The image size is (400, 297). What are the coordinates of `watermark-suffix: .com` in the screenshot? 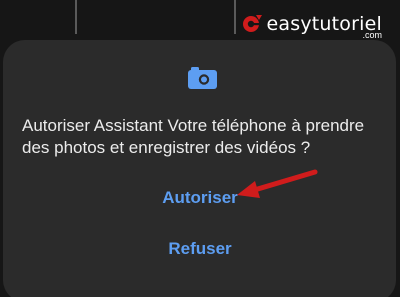 It's located at (372, 35).